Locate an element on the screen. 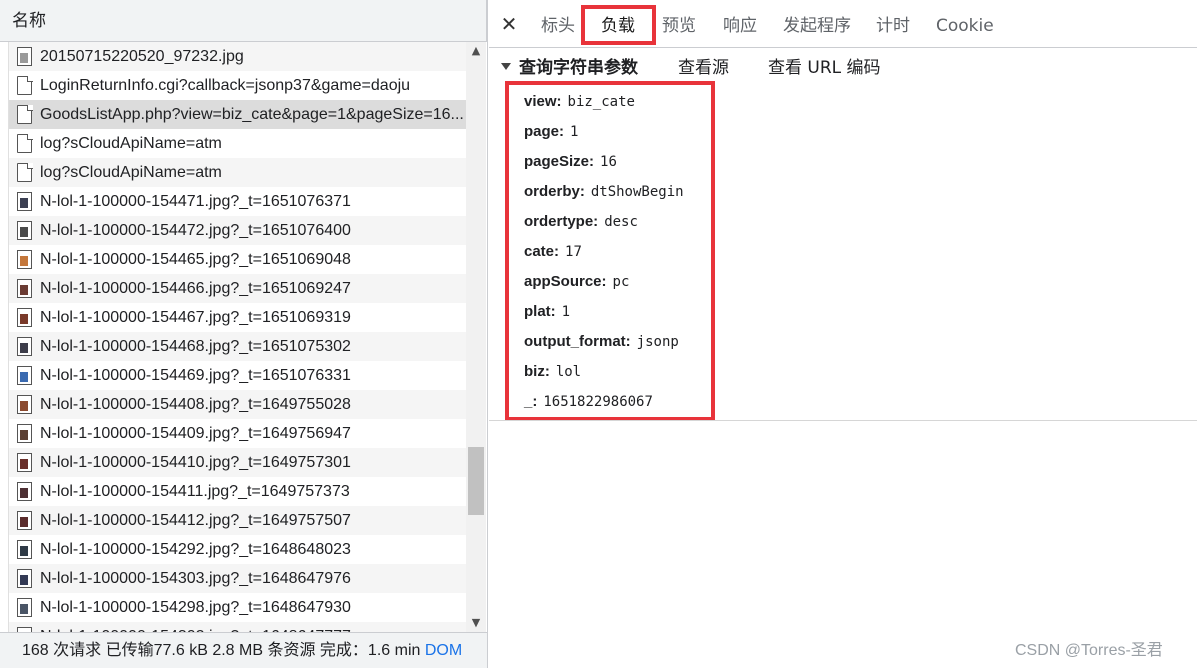 The width and height of the screenshot is (1197, 668). tab-cookie: Cookie is located at coordinates (965, 26).